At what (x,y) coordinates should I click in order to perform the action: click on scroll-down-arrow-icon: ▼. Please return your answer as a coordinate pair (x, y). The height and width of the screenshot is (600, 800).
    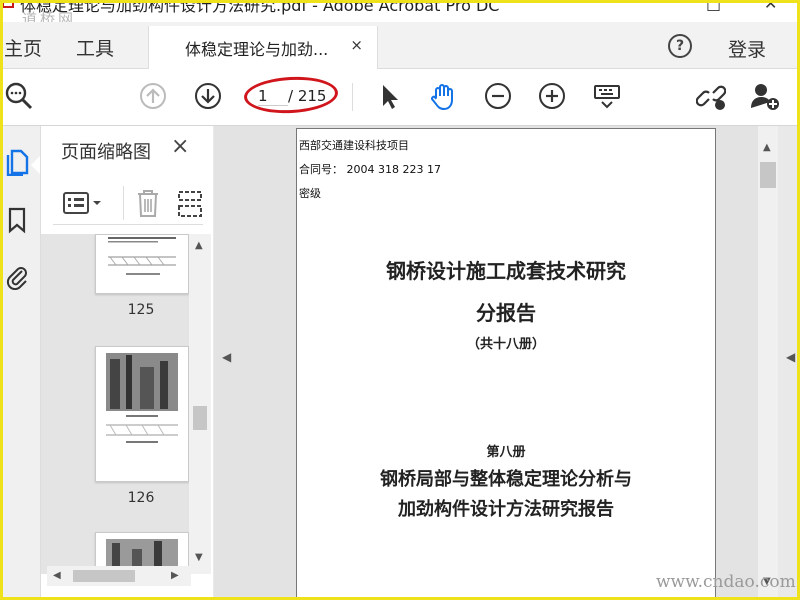
    Looking at the image, I should click on (199, 557).